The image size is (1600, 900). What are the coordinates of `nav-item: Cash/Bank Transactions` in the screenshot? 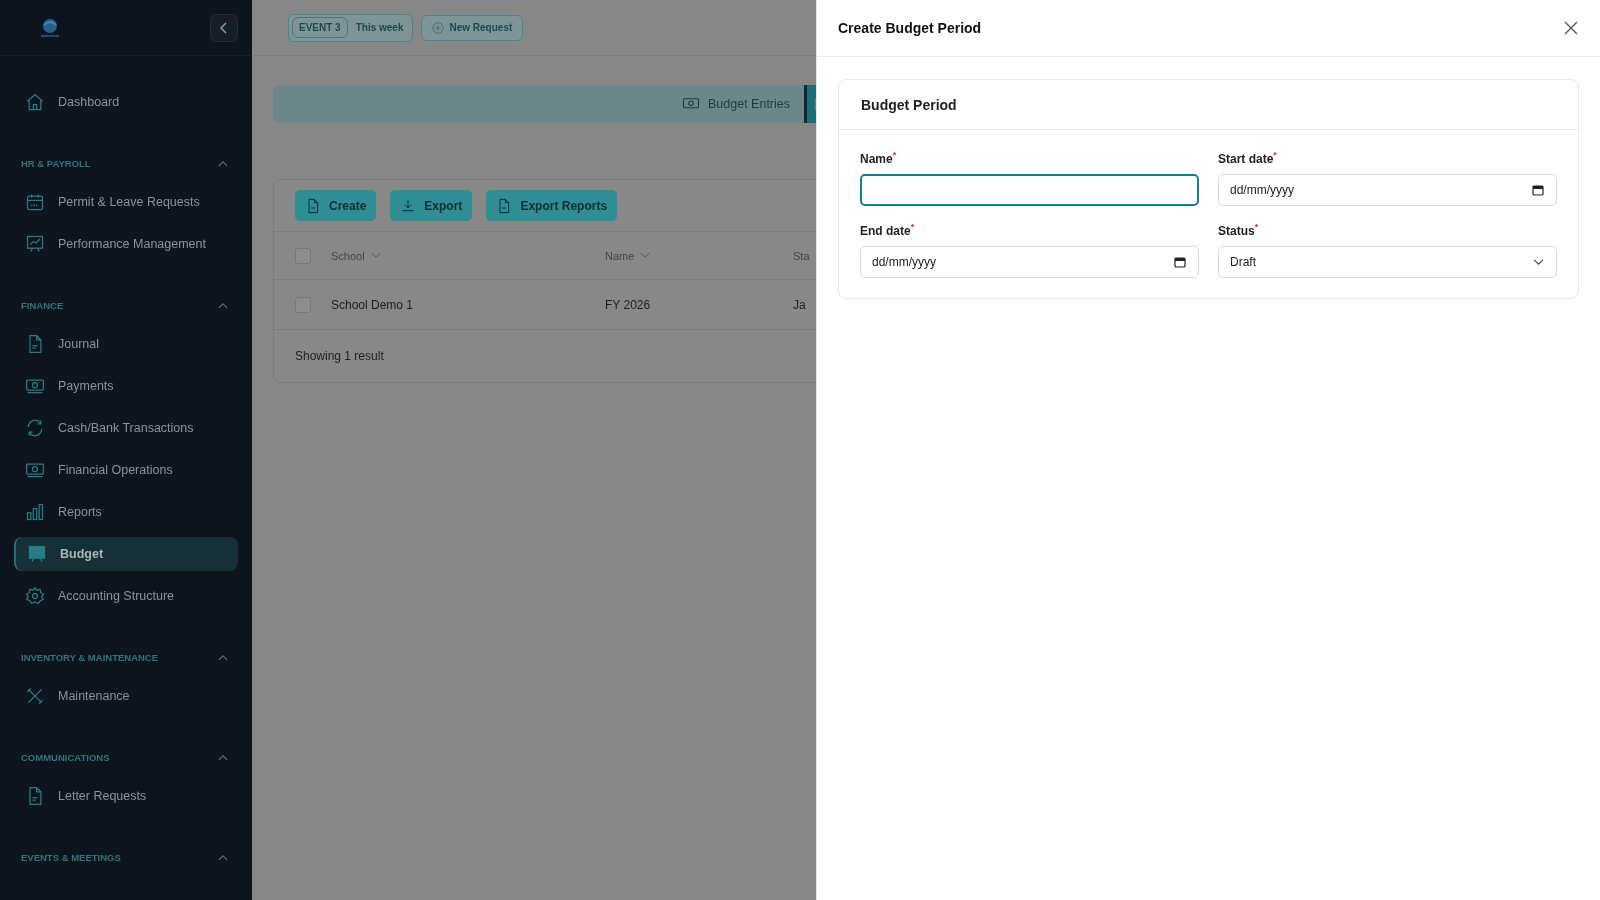 It's located at (126, 428).